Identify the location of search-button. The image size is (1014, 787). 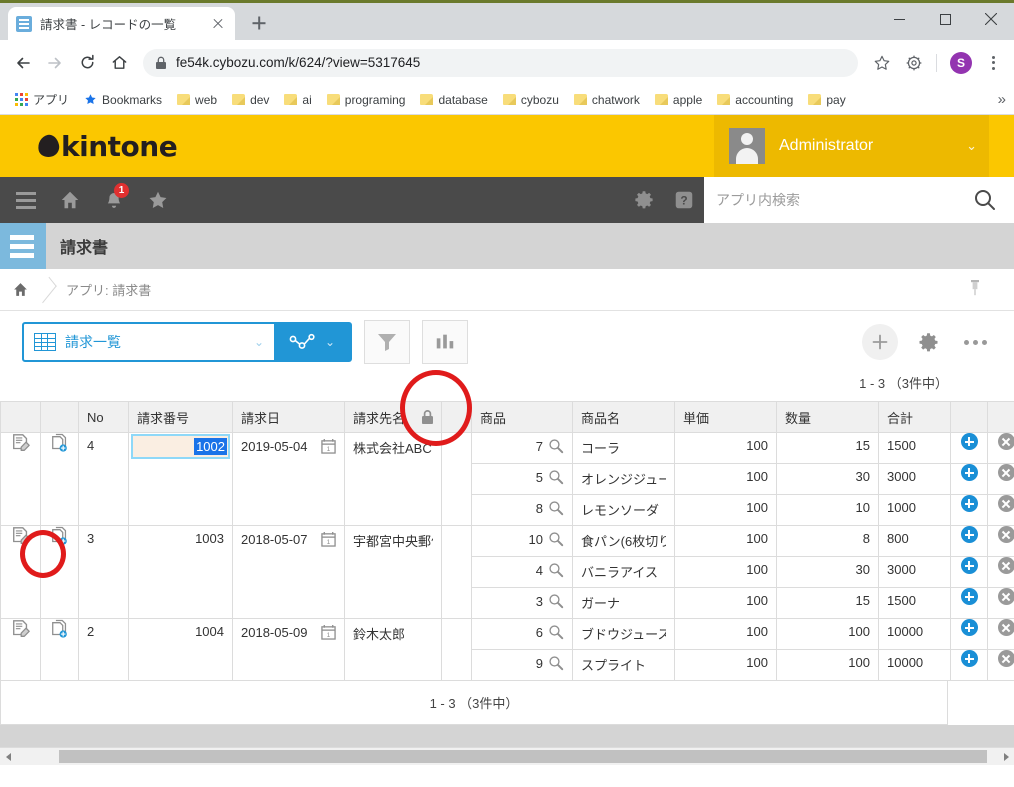
(984, 200).